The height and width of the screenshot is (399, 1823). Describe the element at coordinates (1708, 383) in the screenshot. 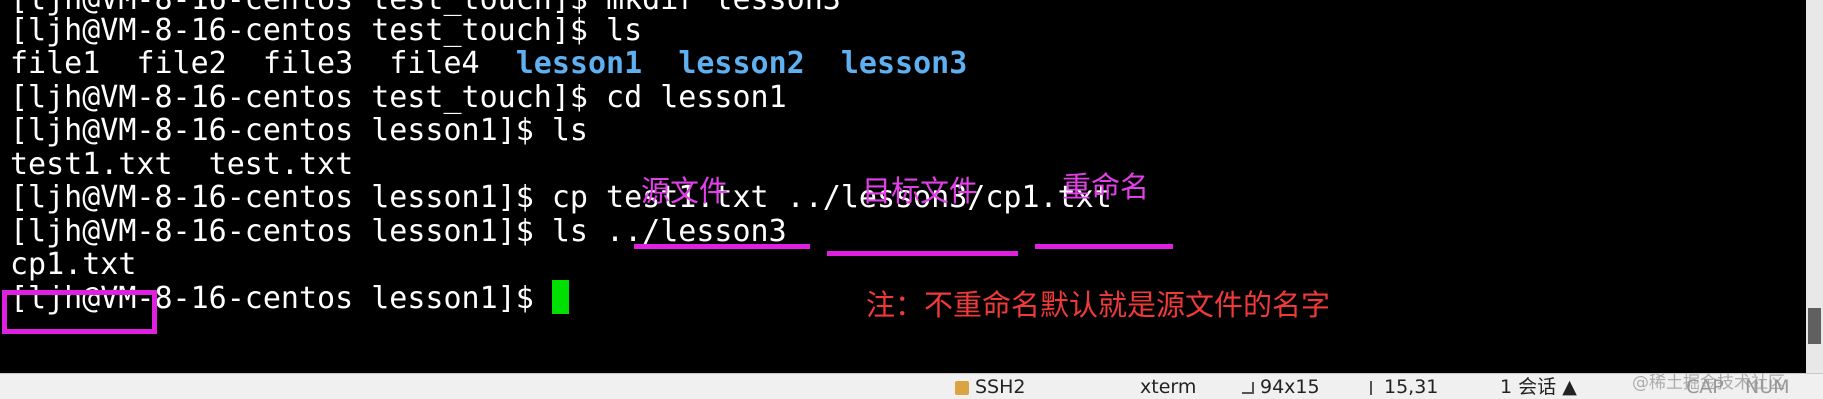

I see `watermark: @稀土掘金技术社区` at that location.